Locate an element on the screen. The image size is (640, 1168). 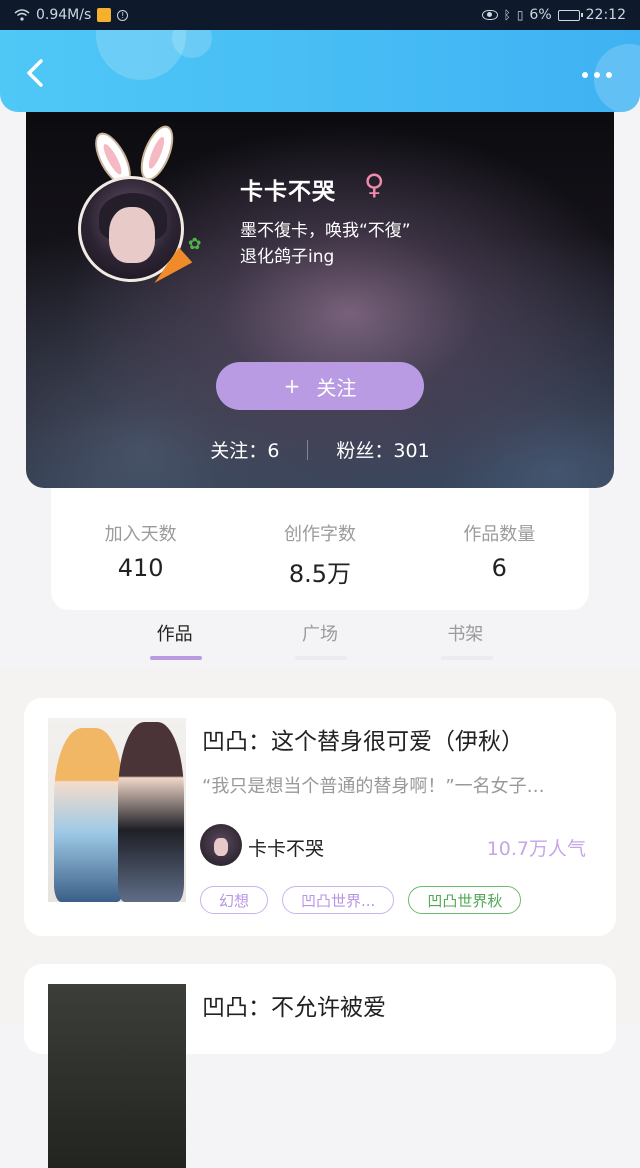
female-icon: ♀ is located at coordinates (374, 184).